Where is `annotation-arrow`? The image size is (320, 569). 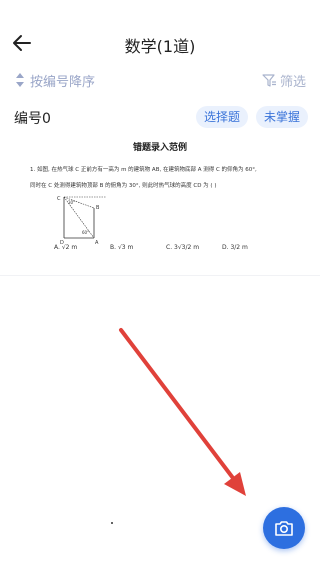
annotation-arrow is located at coordinates (182, 412).